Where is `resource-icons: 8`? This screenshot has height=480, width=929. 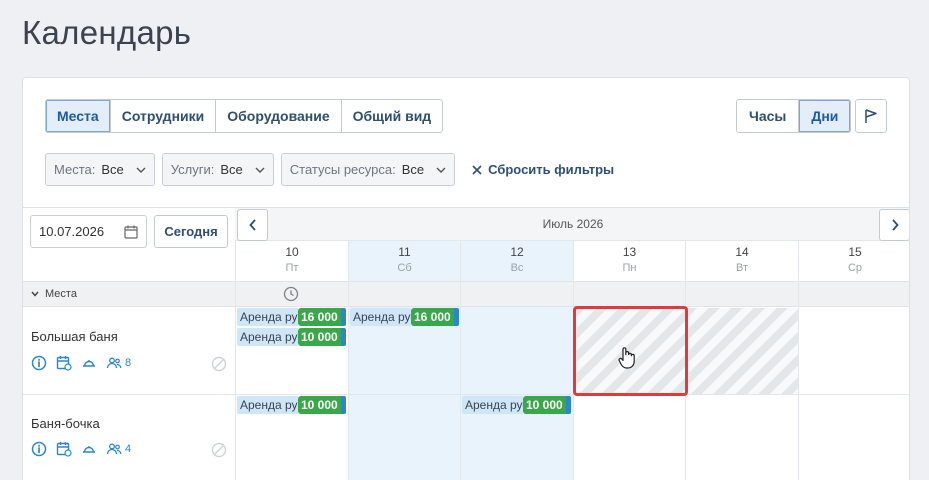
resource-icons: 8 is located at coordinates (81, 363).